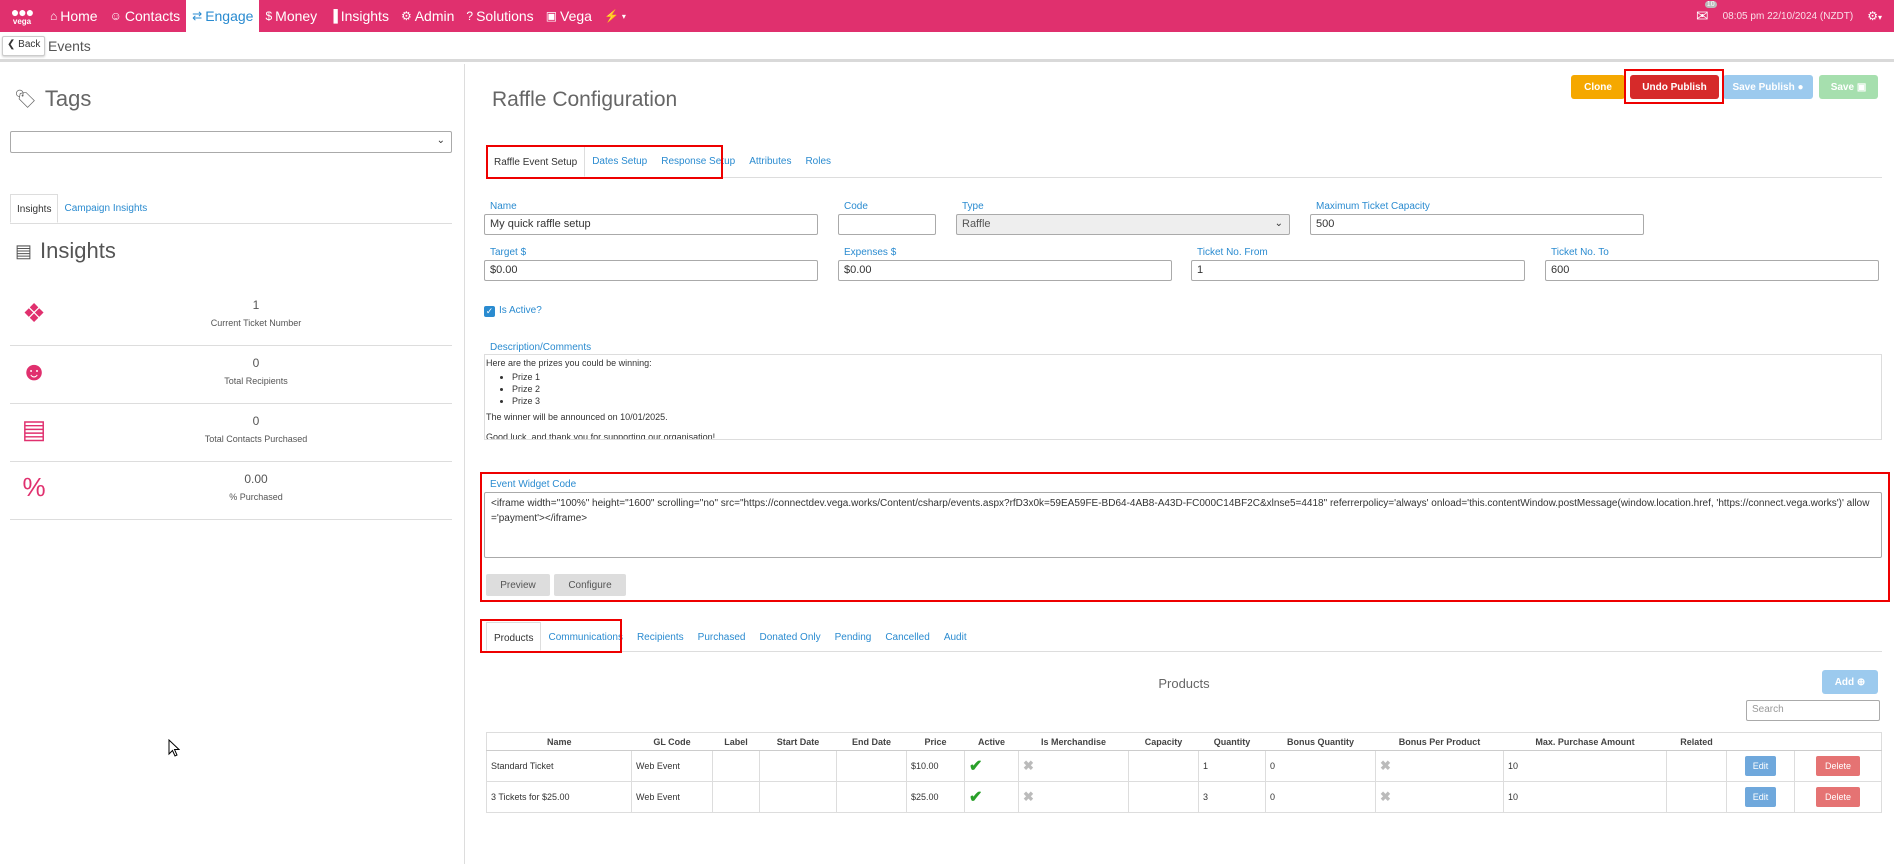  I want to click on tab-campaign-insights: Campaign Insights, so click(105, 208).